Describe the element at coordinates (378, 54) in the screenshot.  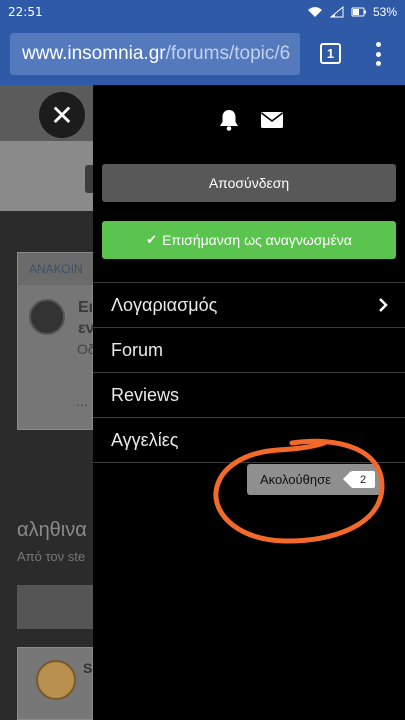
I see `more-menu-icon` at that location.